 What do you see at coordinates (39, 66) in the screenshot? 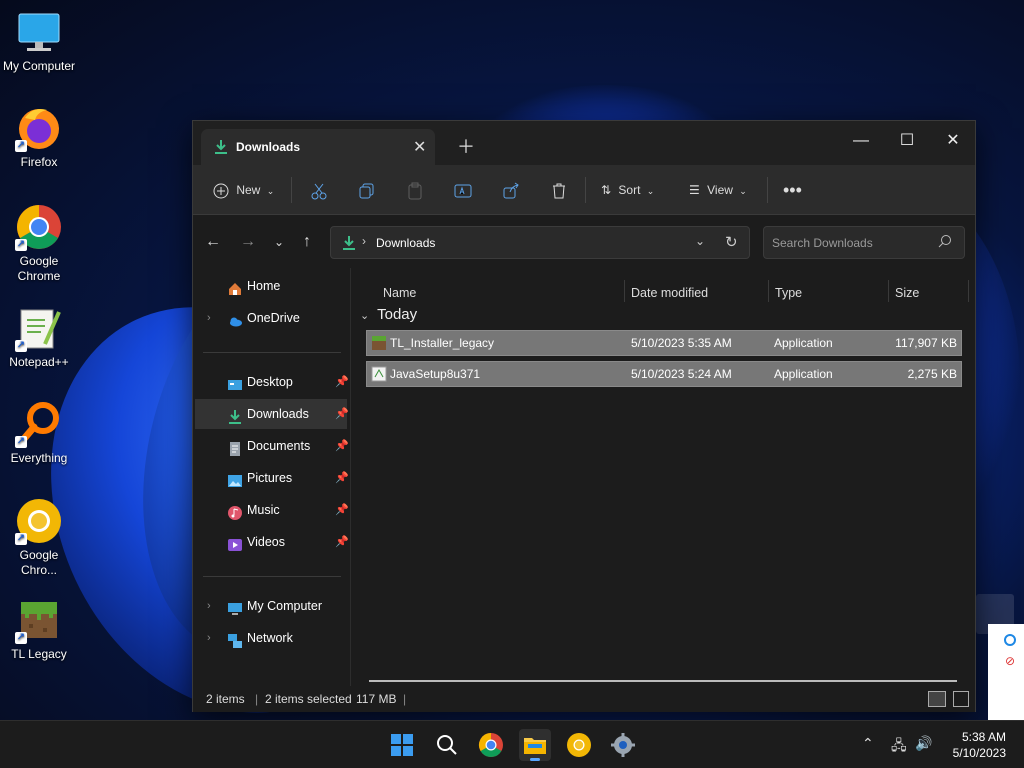
I see `desktop-icon-label: My Computer` at bounding box center [39, 66].